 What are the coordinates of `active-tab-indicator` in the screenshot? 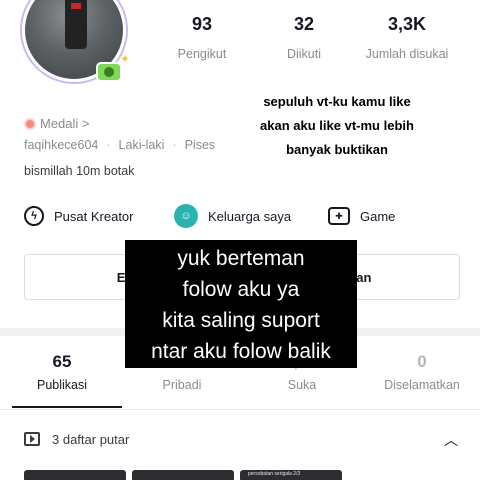 It's located at (67, 407).